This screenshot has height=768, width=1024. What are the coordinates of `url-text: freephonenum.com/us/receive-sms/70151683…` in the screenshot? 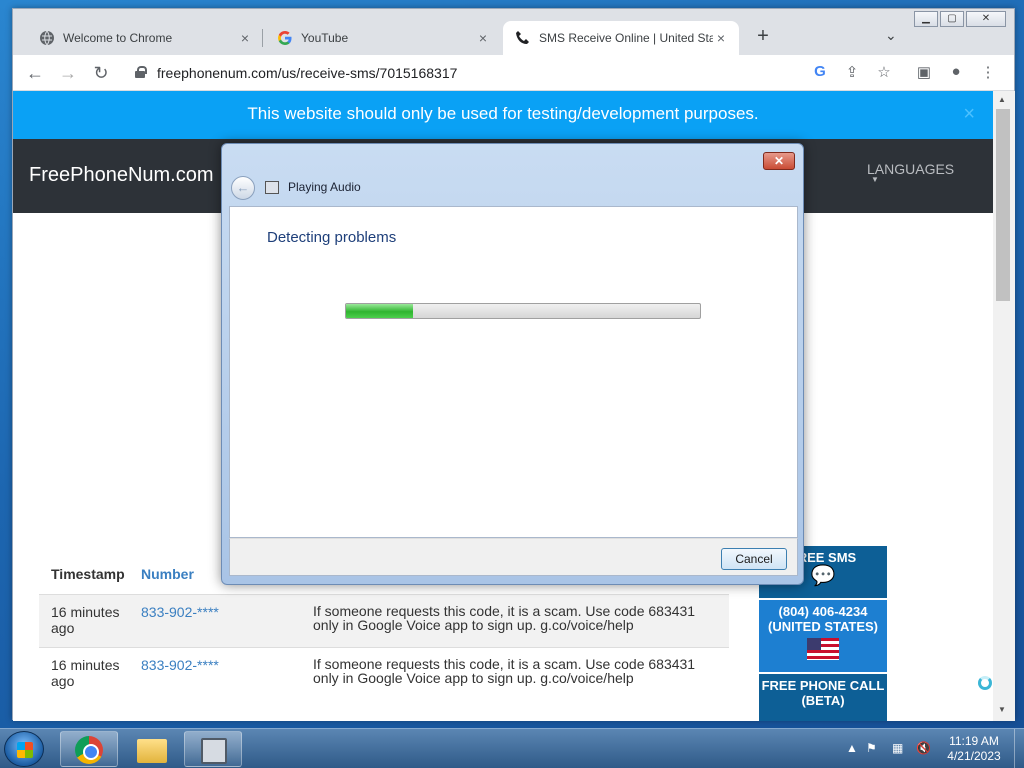 It's located at (307, 73).